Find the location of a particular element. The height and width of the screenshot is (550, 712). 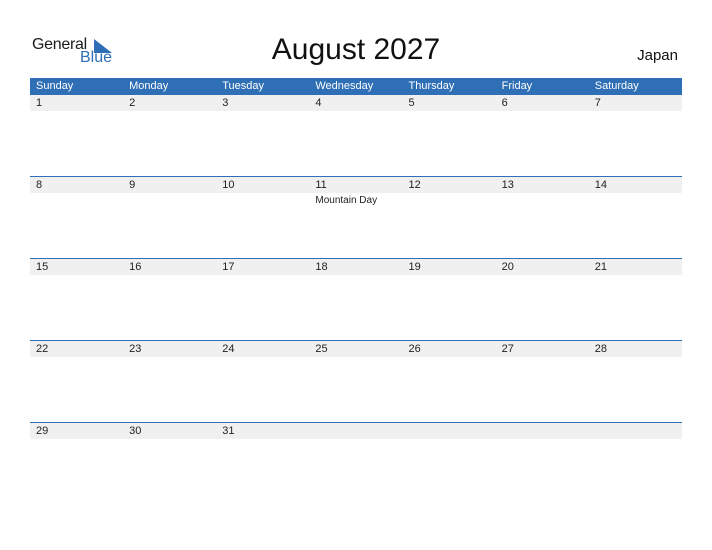

weekday-sunday: Sunday is located at coordinates (55, 86).